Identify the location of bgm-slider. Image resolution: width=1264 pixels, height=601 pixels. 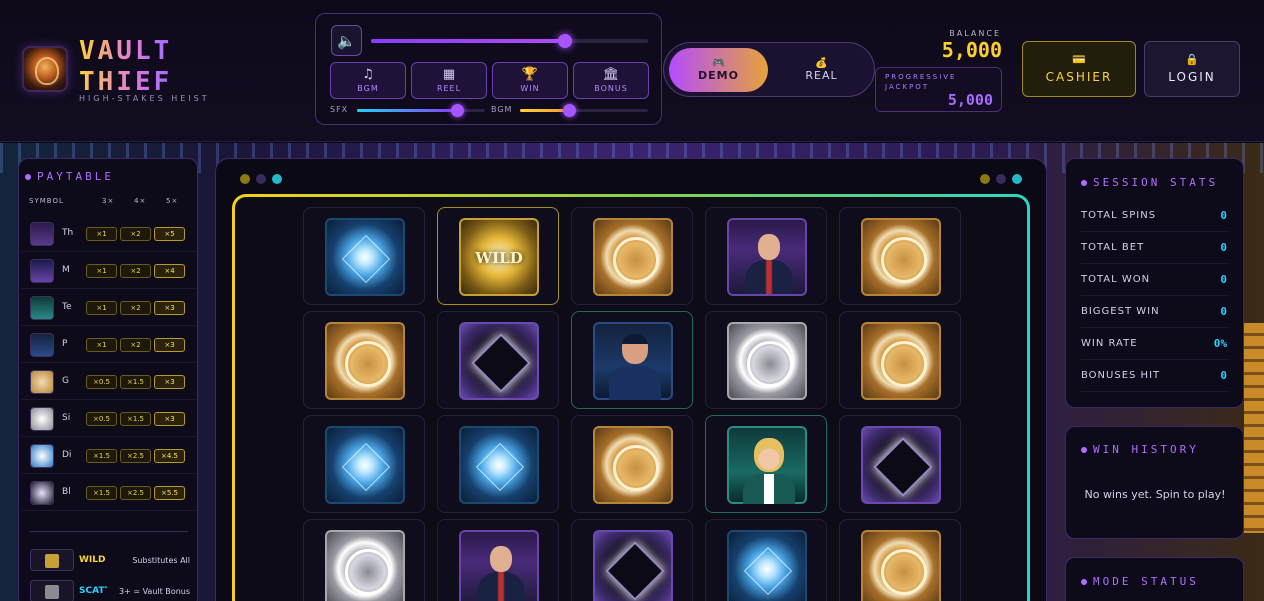
(584, 110).